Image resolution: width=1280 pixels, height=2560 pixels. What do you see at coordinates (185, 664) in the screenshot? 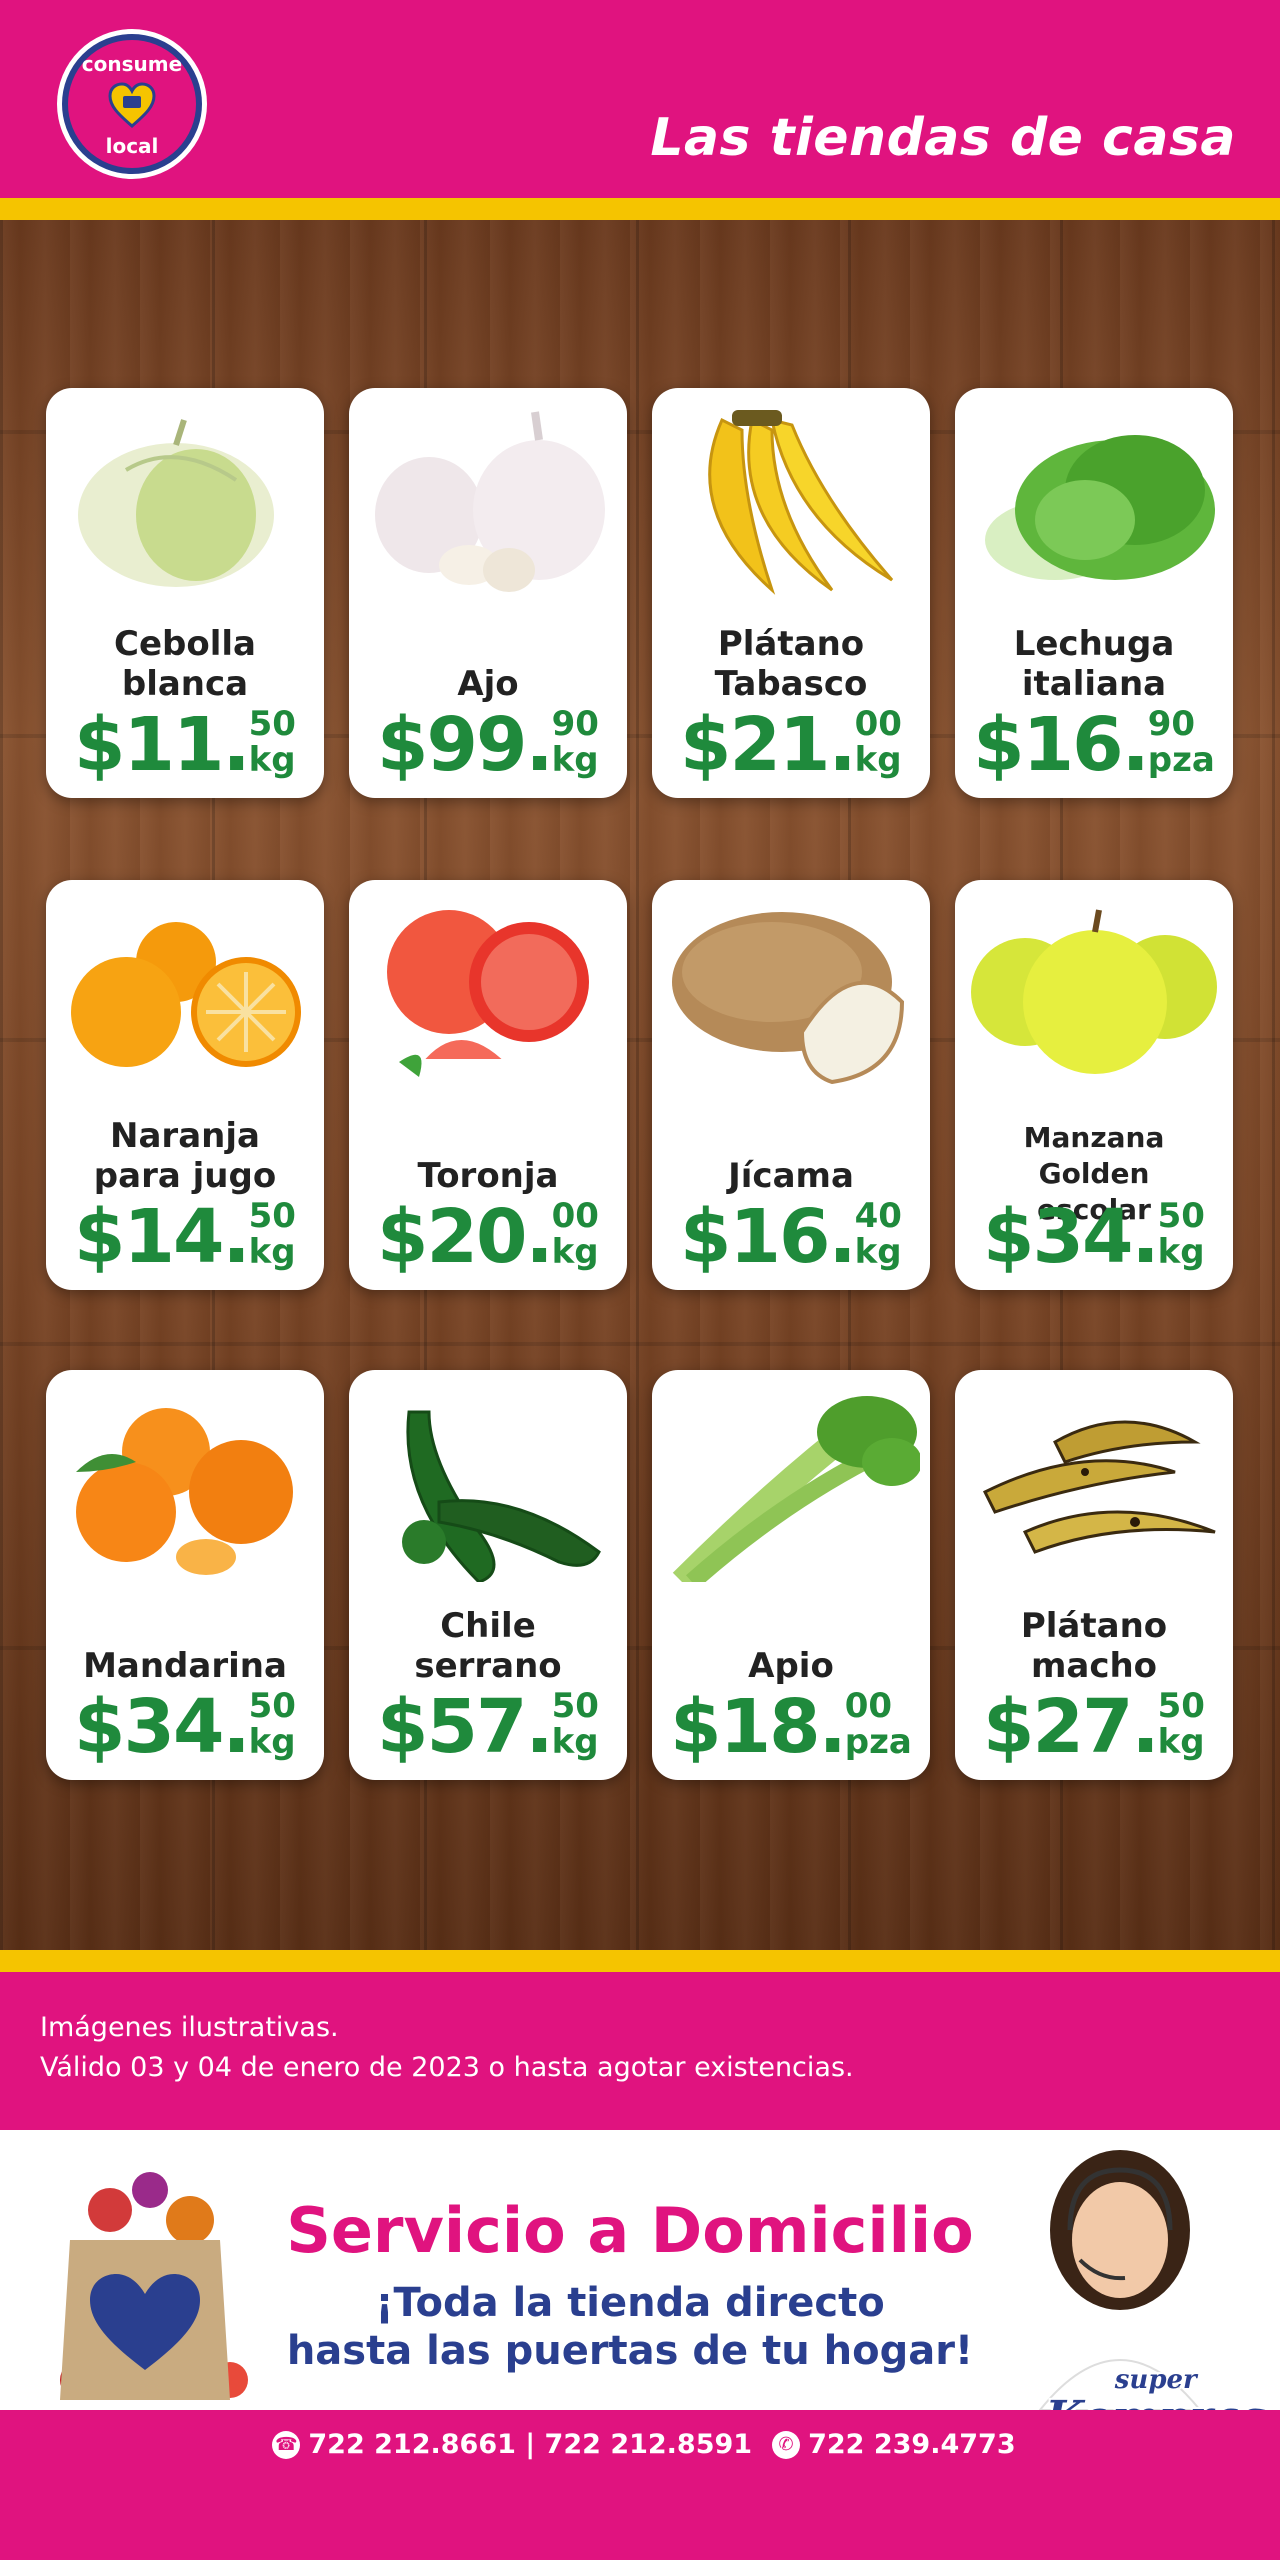
I see `product-name: Cebolla blanca` at bounding box center [185, 664].